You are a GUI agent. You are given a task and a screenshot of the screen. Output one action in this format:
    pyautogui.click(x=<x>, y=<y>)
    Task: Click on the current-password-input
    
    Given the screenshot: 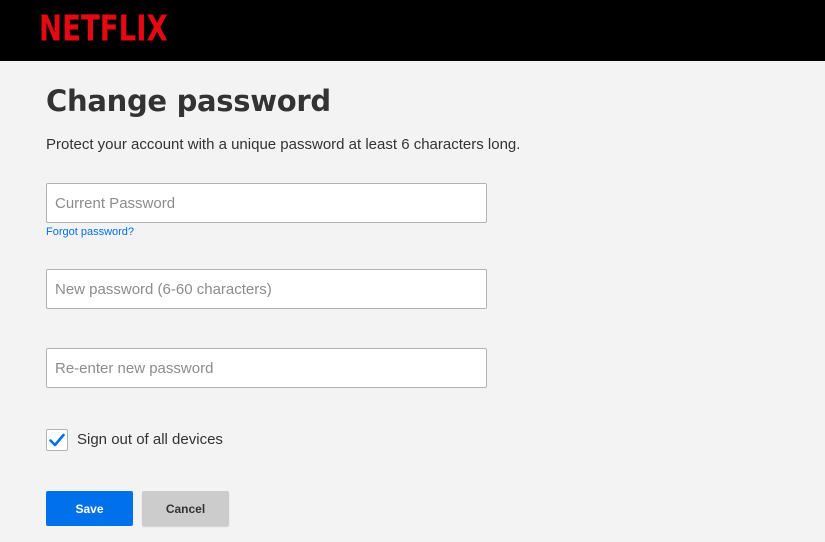 What is the action you would take?
    pyautogui.click(x=266, y=203)
    